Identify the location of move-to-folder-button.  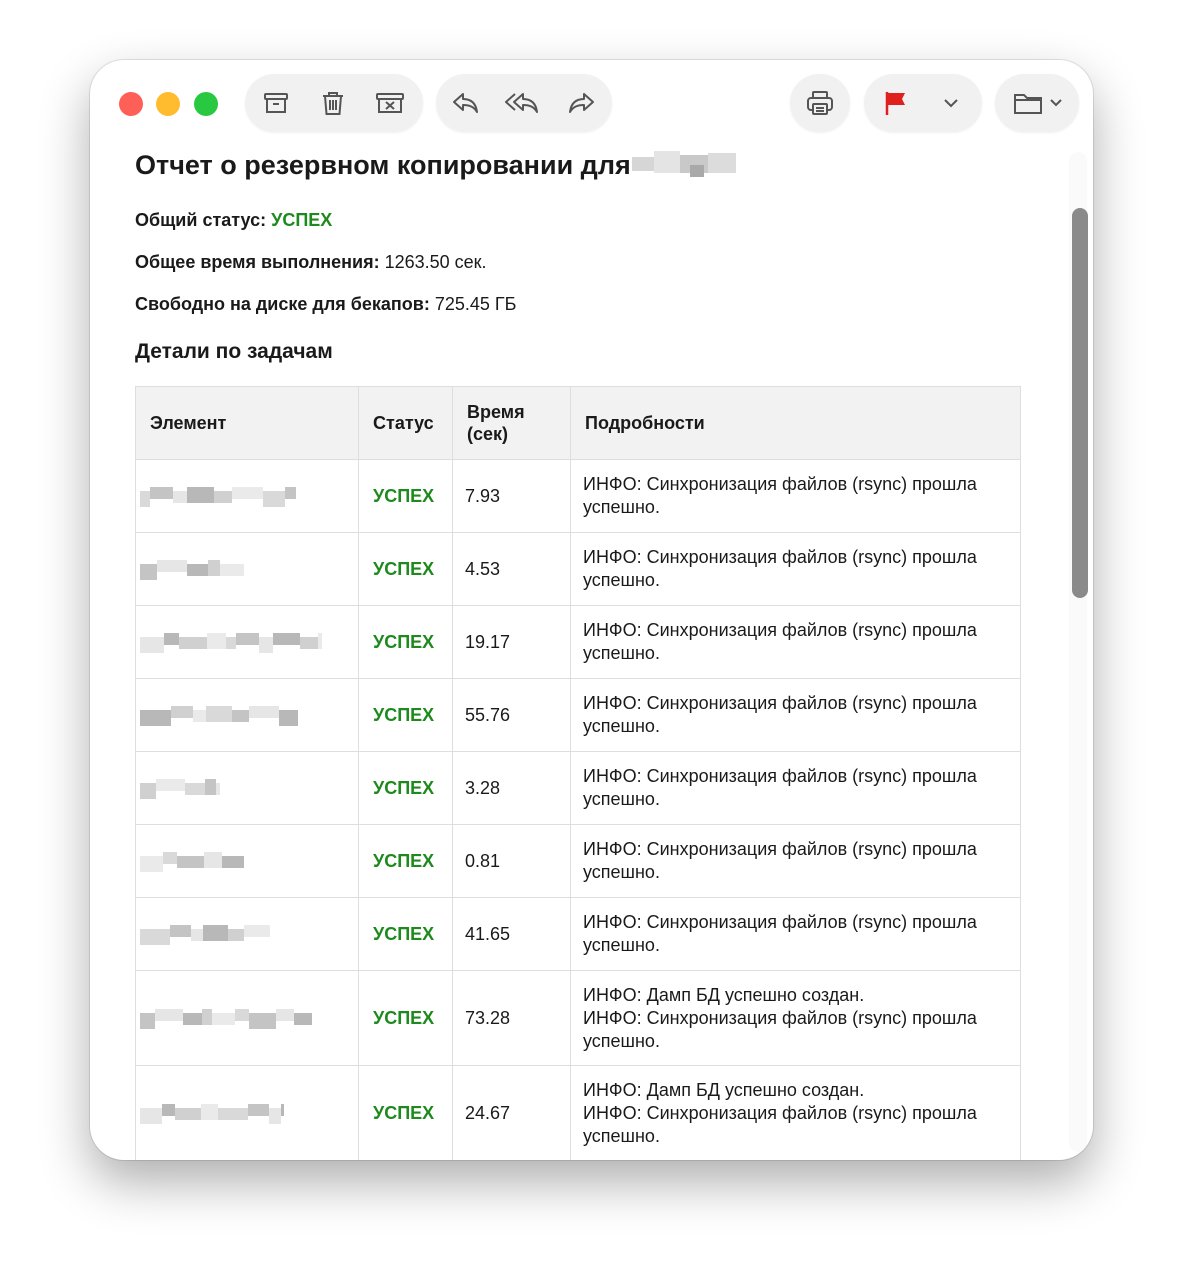
(1037, 103).